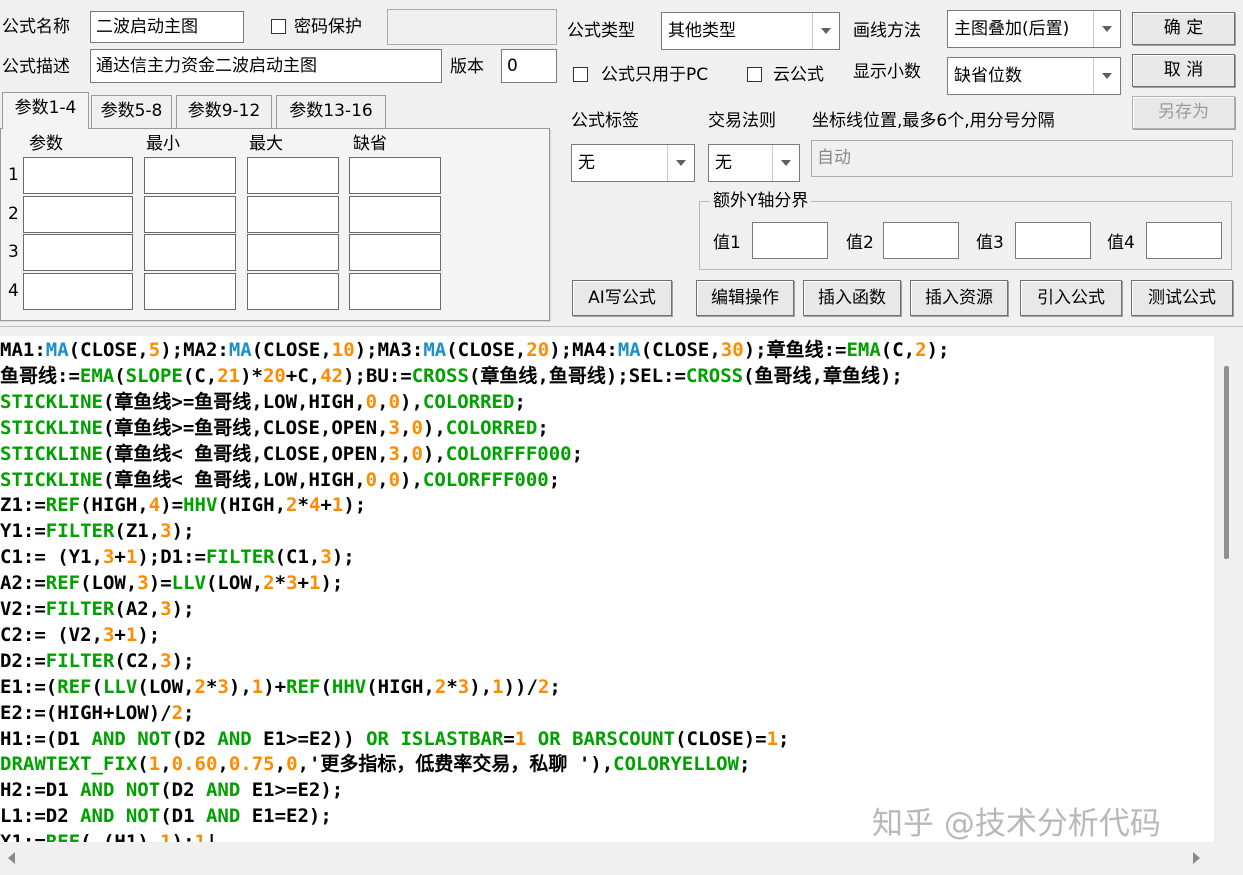  What do you see at coordinates (1053, 240) in the screenshot?
I see `value-3-input` at bounding box center [1053, 240].